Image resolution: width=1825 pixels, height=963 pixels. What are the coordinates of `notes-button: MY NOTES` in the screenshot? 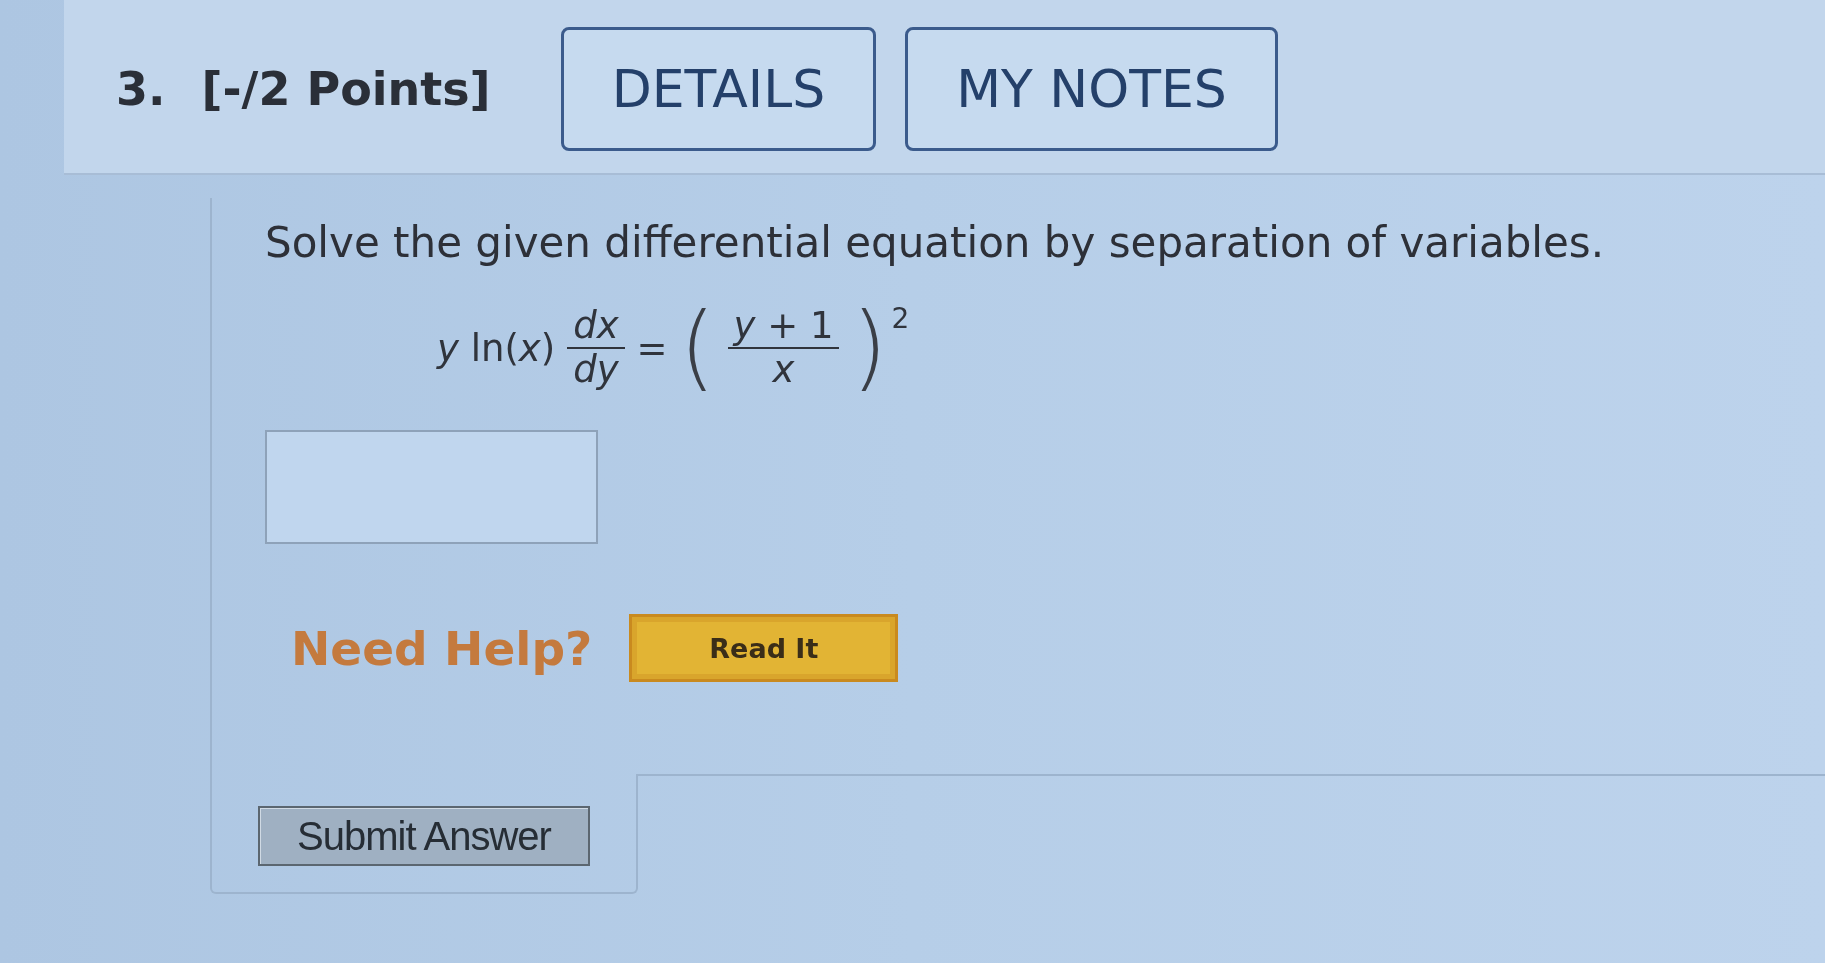 It's located at (1091, 88).